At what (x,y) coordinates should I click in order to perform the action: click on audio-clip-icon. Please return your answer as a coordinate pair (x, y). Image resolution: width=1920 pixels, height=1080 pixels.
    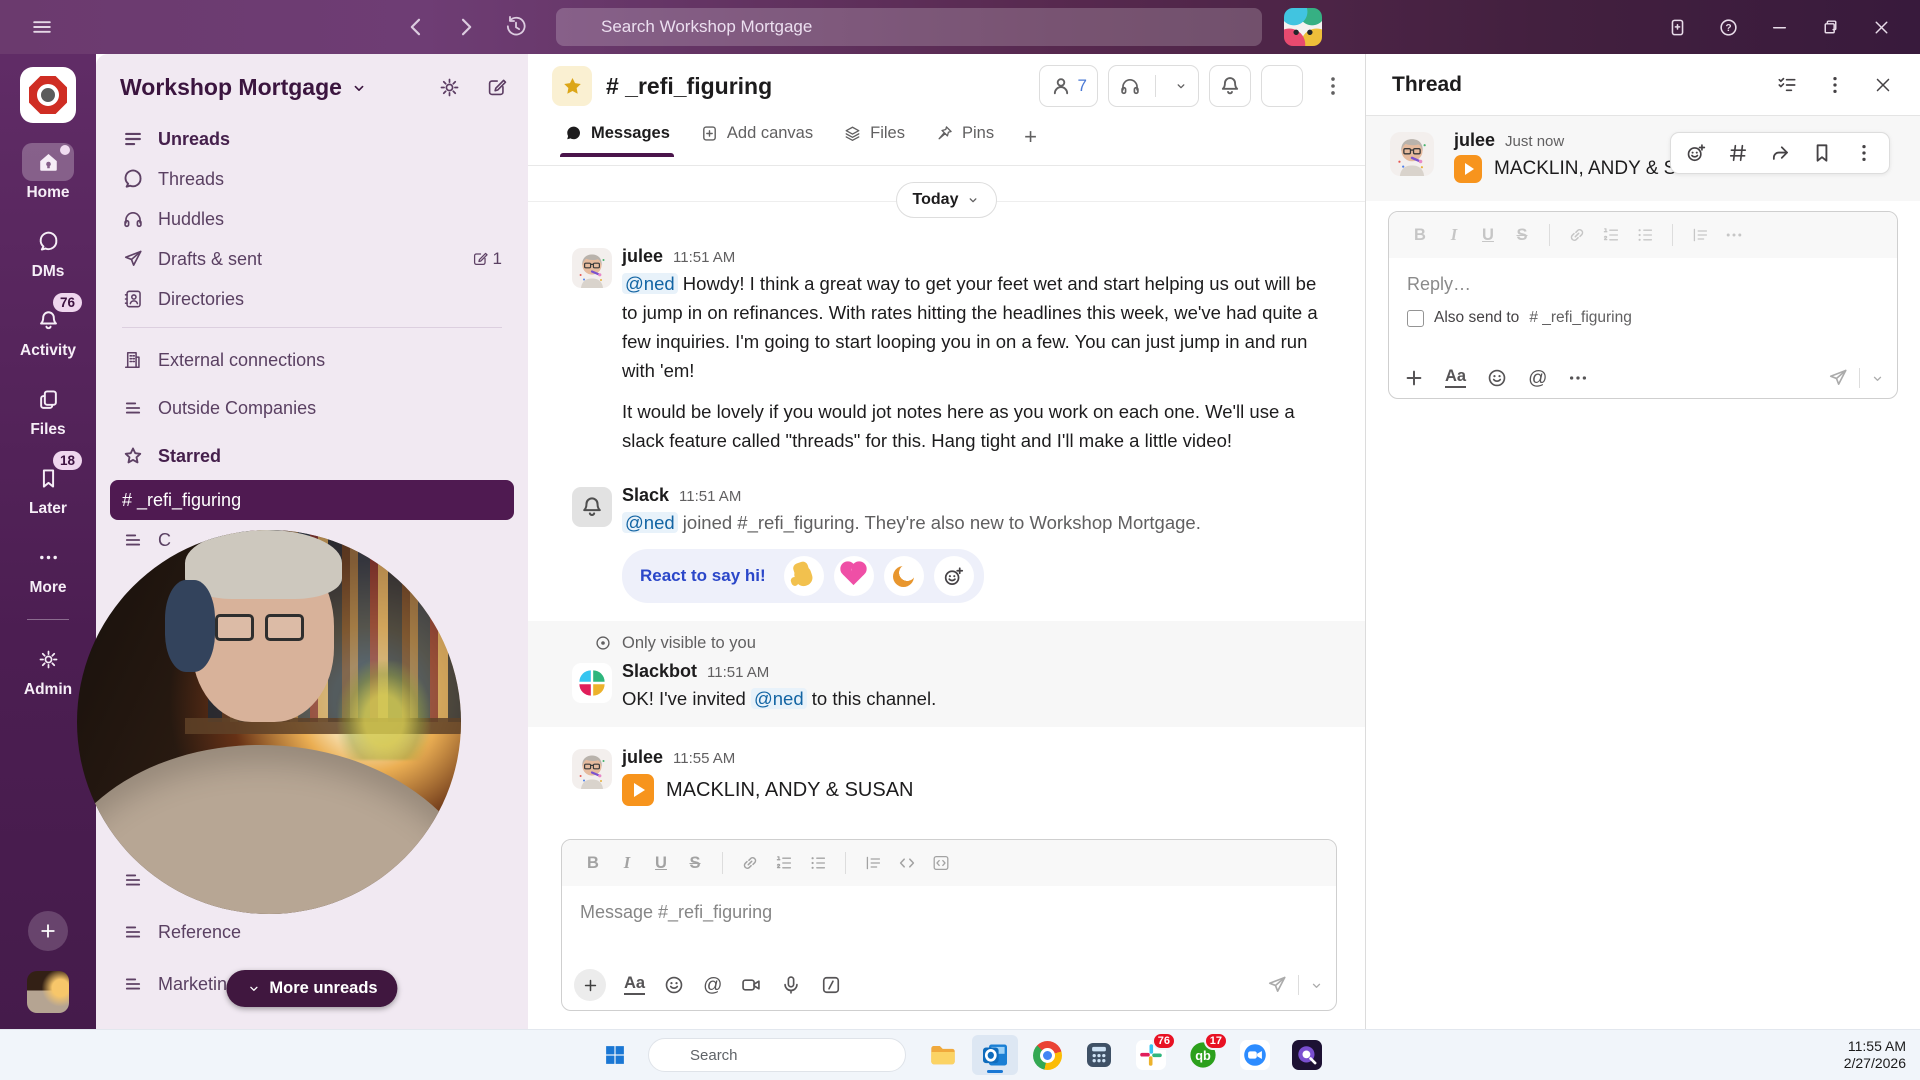
    Looking at the image, I should click on (791, 985).